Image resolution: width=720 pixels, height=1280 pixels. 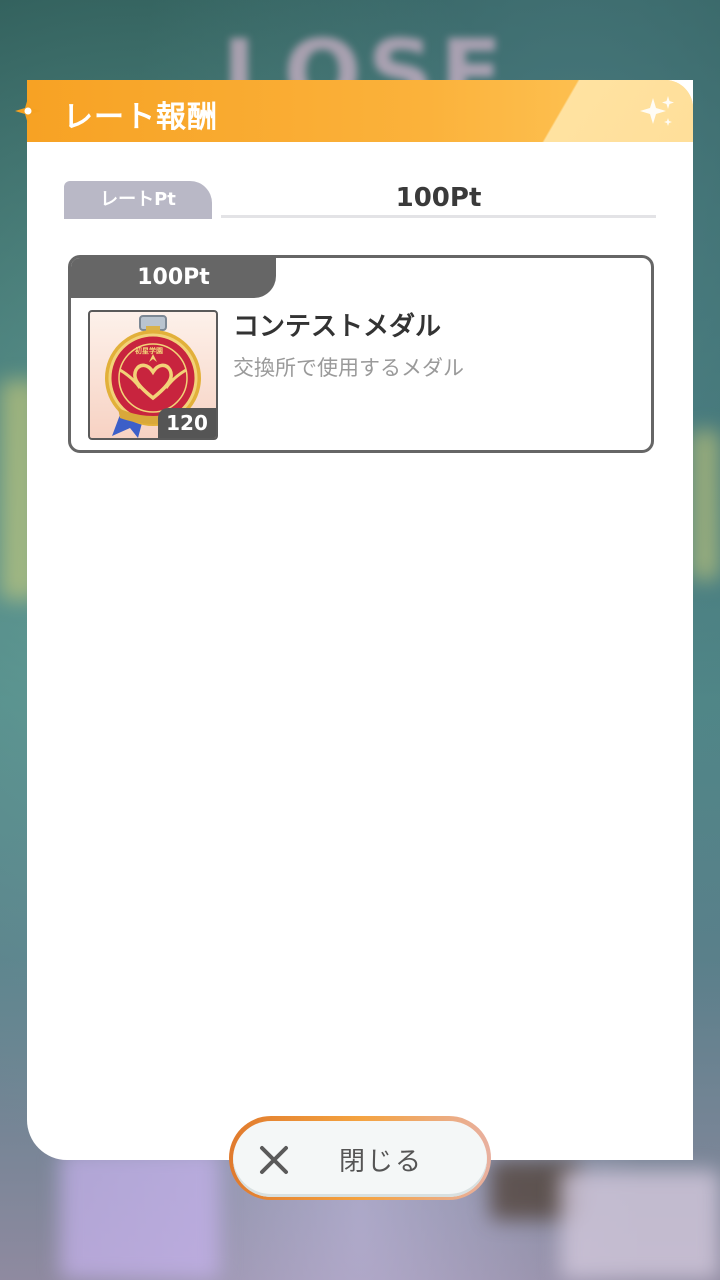 I want to click on diamond-icon, so click(x=28, y=111).